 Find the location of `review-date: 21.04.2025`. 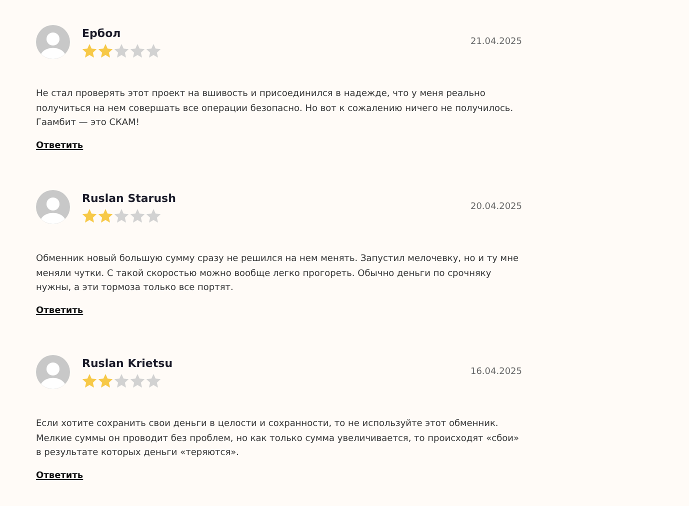

review-date: 21.04.2025 is located at coordinates (496, 42).